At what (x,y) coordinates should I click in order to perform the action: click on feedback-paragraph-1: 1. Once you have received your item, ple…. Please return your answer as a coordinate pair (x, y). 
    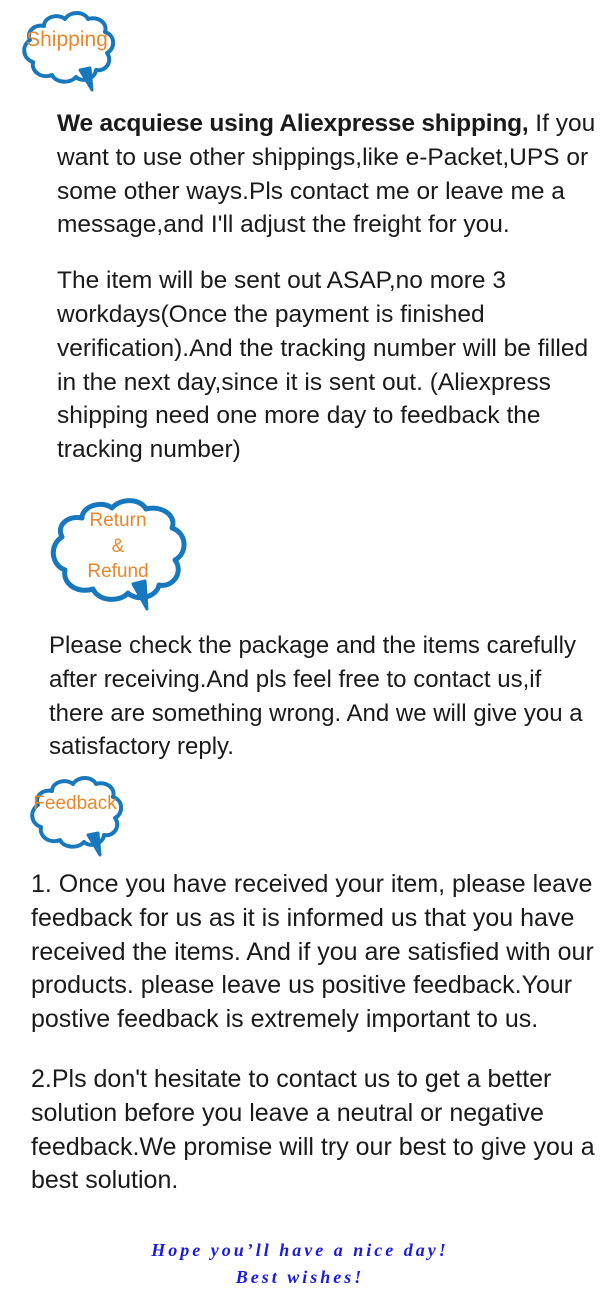
    Looking at the image, I should click on (312, 952).